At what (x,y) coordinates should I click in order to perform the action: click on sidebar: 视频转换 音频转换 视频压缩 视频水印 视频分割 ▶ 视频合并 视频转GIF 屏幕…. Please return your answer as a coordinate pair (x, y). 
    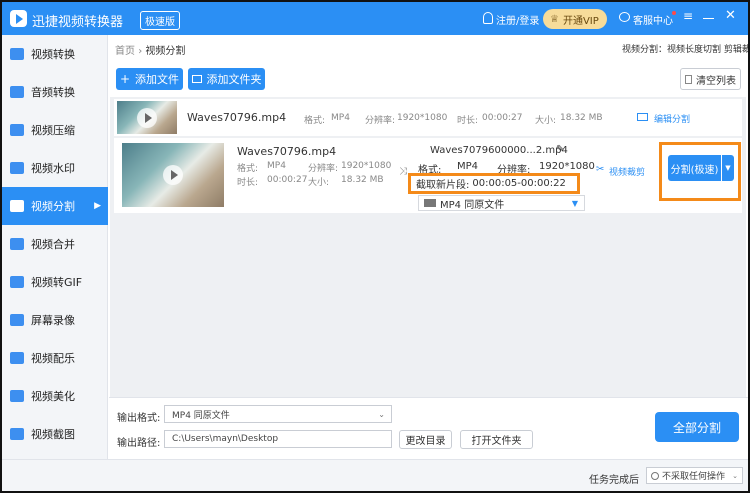
    Looking at the image, I should click on (55, 247).